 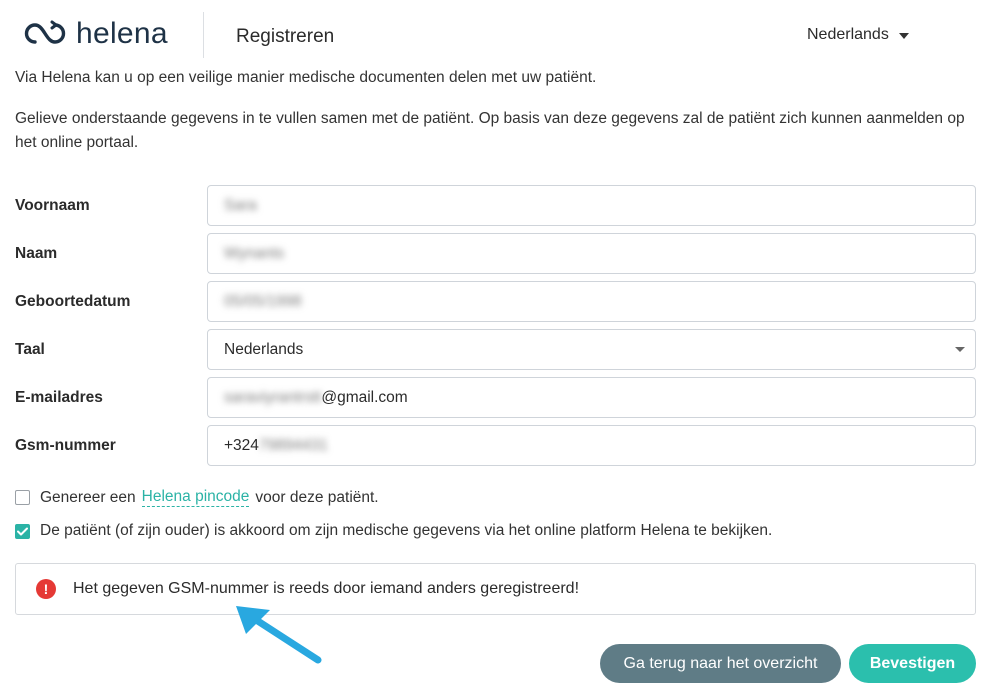 I want to click on annotation-arrow-icon, so click(x=279, y=635).